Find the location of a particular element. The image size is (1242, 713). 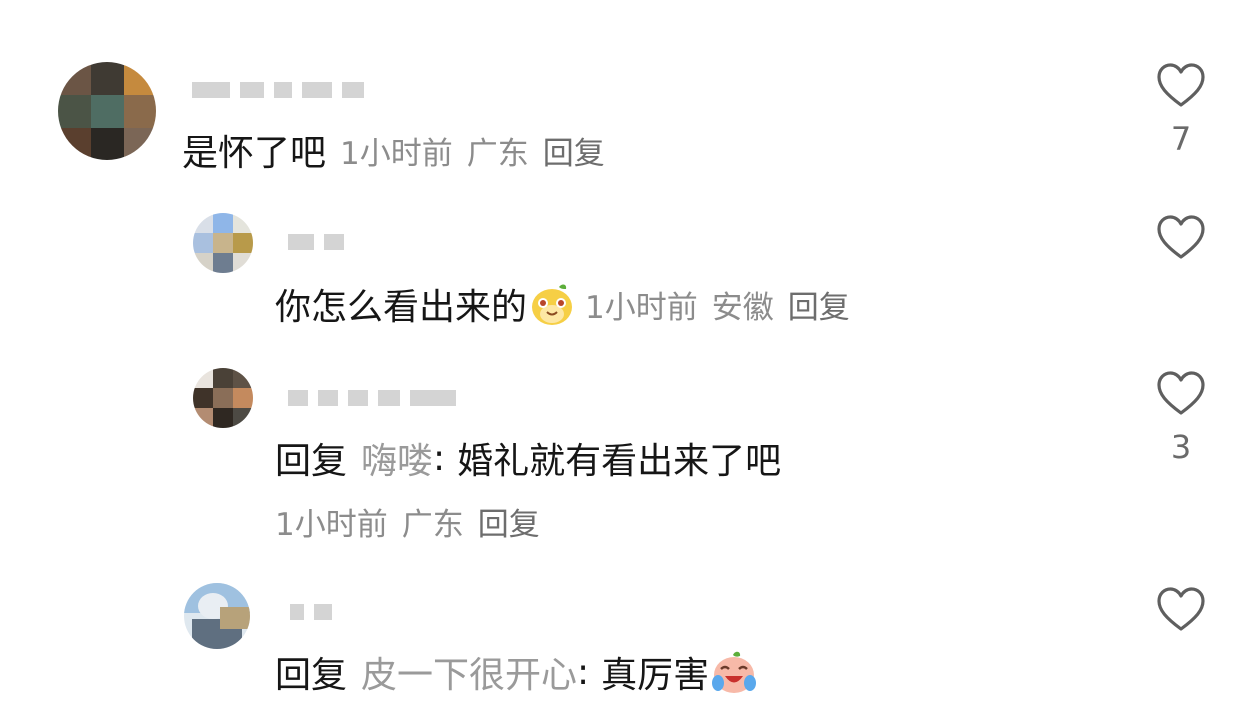

comment-meta: 1小时前 安徽 回复 is located at coordinates (717, 304).